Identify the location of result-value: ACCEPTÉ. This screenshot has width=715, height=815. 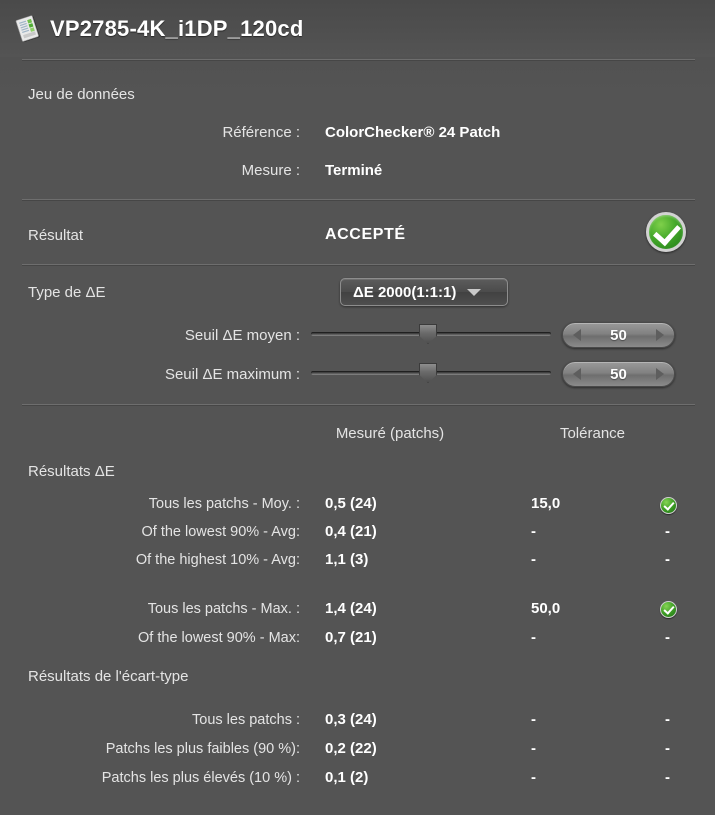
(365, 234).